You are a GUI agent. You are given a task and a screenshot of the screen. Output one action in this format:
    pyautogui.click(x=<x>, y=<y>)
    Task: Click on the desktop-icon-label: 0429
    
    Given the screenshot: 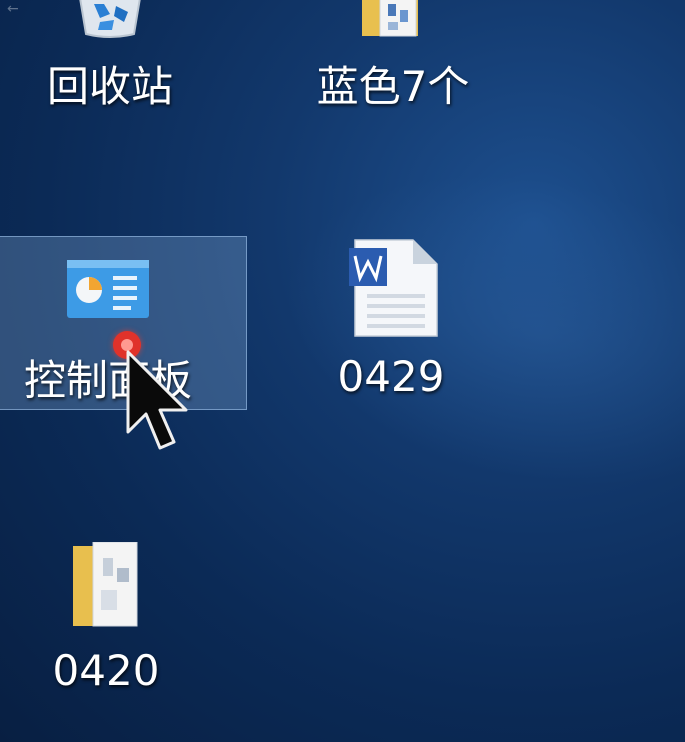 What is the action you would take?
    pyautogui.click(x=391, y=376)
    